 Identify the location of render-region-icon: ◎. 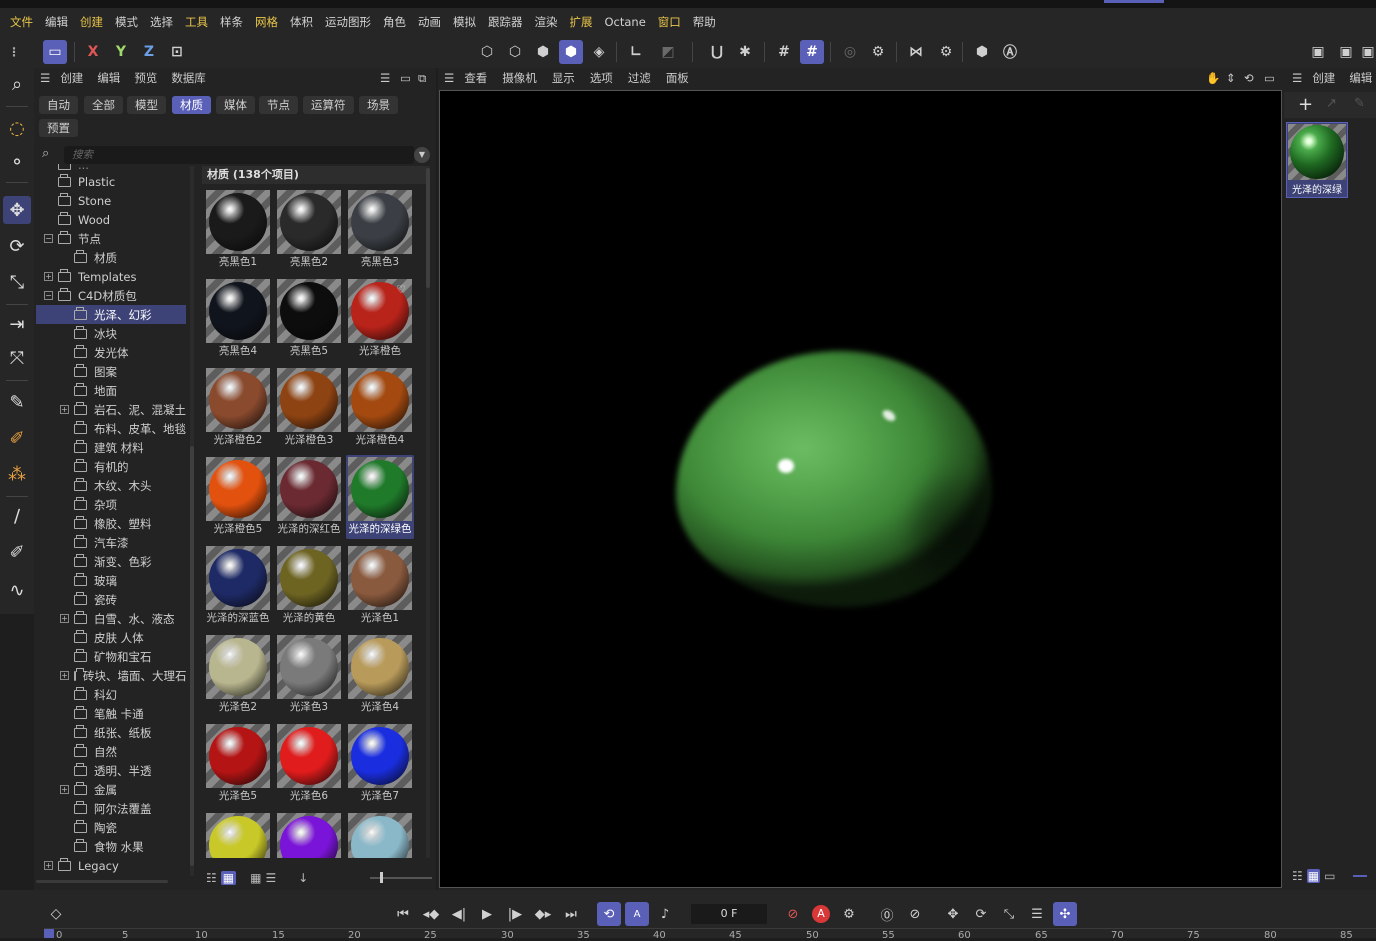
(850, 52).